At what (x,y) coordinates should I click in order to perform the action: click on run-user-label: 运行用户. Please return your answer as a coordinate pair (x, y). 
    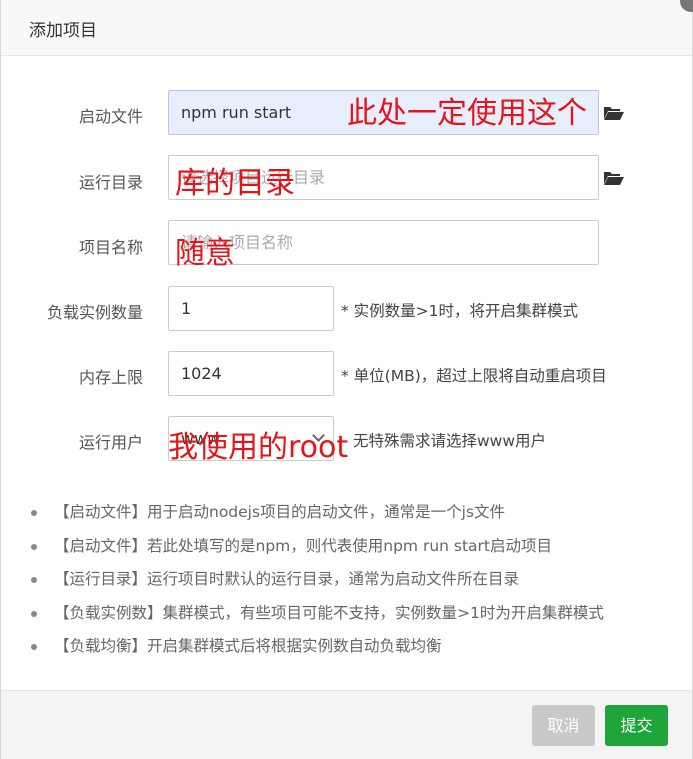
    Looking at the image, I should click on (110, 442).